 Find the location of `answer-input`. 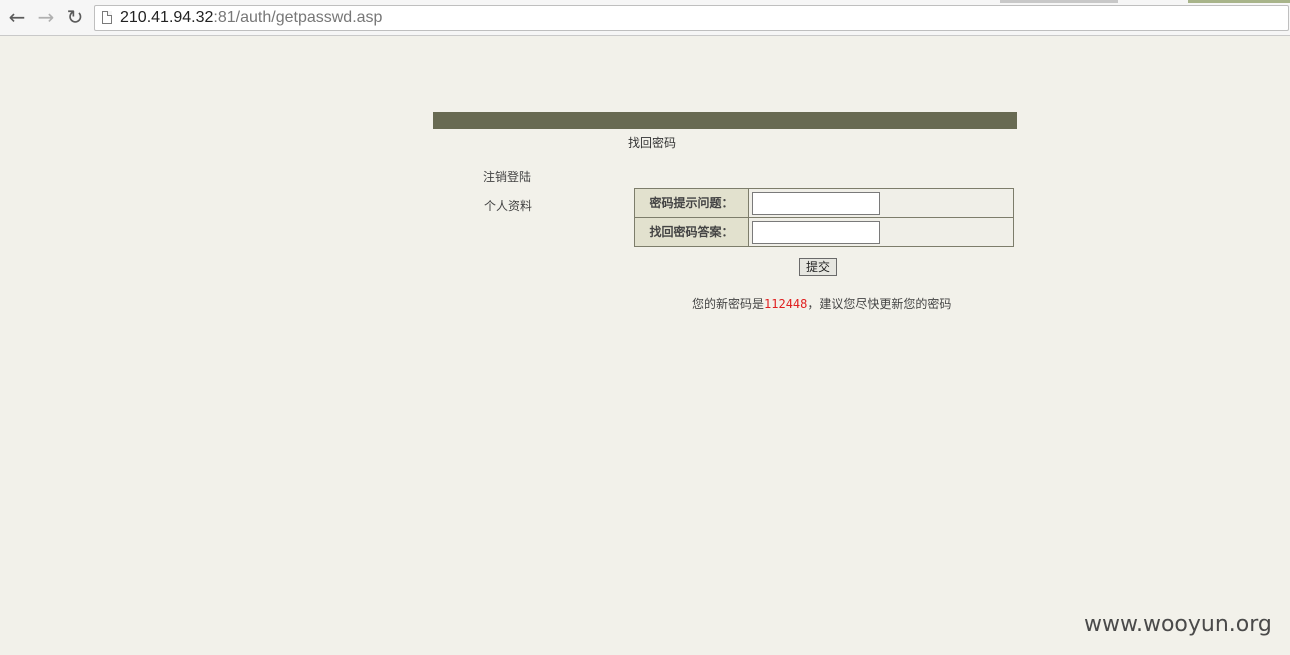

answer-input is located at coordinates (816, 232).